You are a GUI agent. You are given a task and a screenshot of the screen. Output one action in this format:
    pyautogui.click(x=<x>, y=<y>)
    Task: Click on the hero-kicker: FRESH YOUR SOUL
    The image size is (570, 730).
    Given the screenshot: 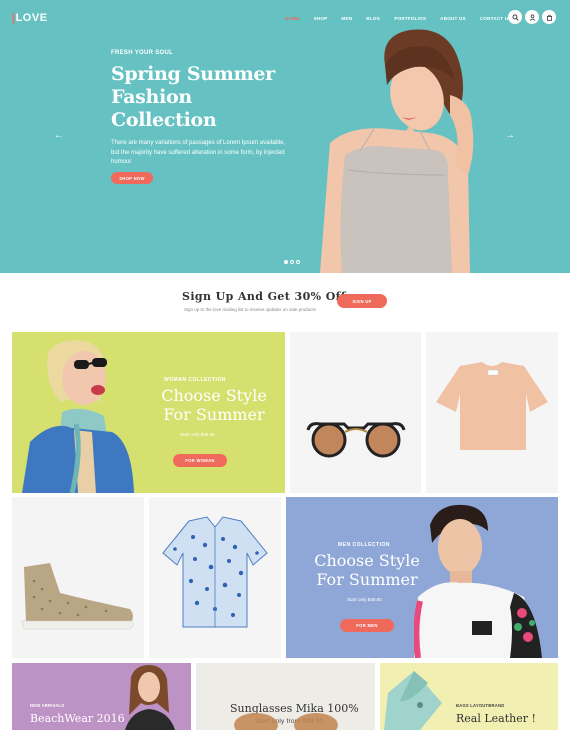 What is the action you would take?
    pyautogui.click(x=142, y=53)
    